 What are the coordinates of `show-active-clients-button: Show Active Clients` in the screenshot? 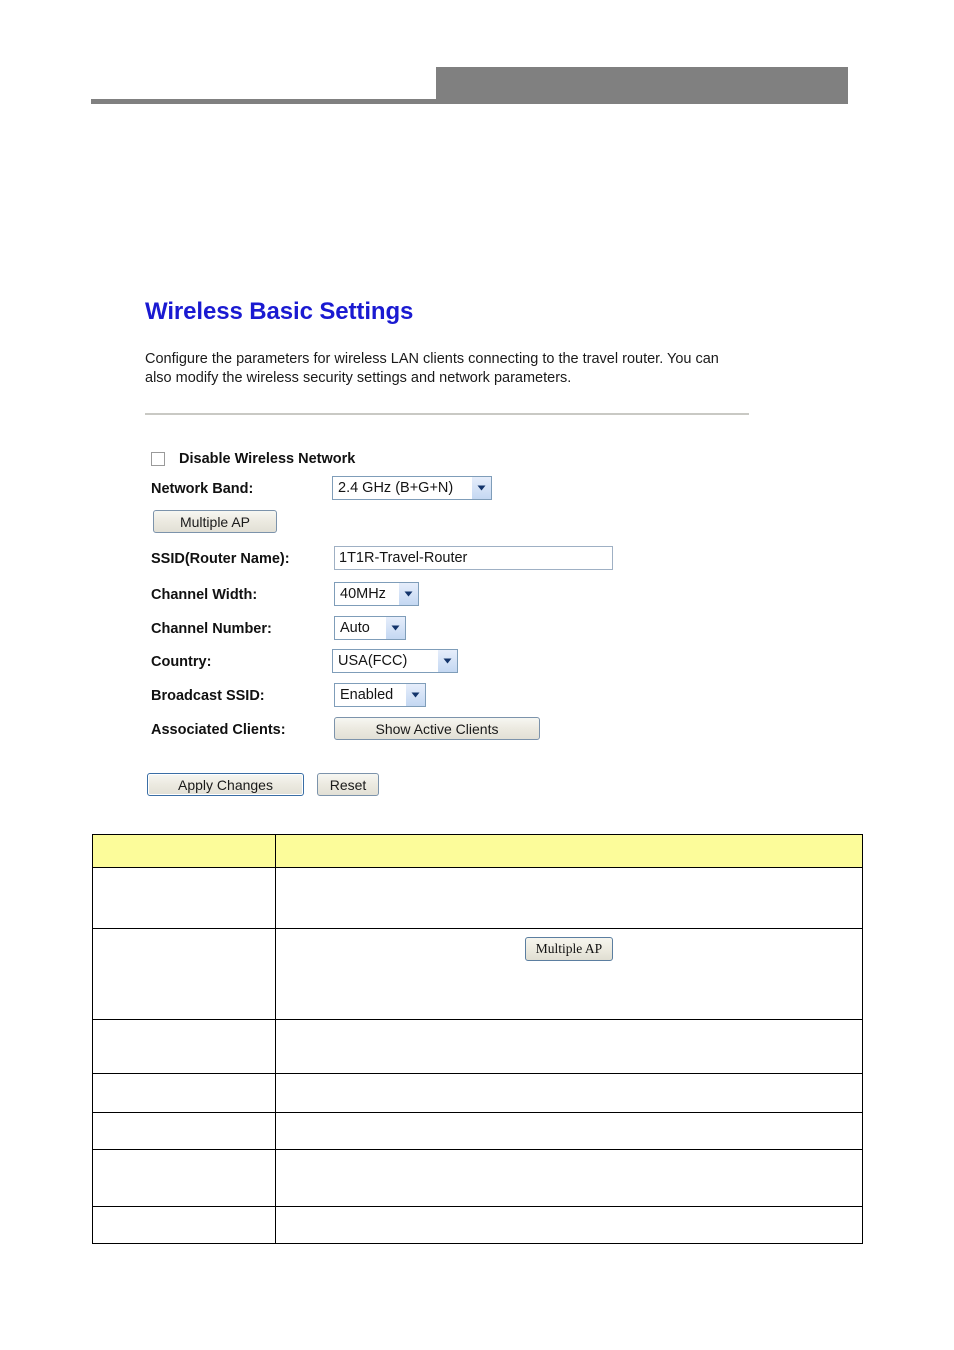 It's located at (437, 728).